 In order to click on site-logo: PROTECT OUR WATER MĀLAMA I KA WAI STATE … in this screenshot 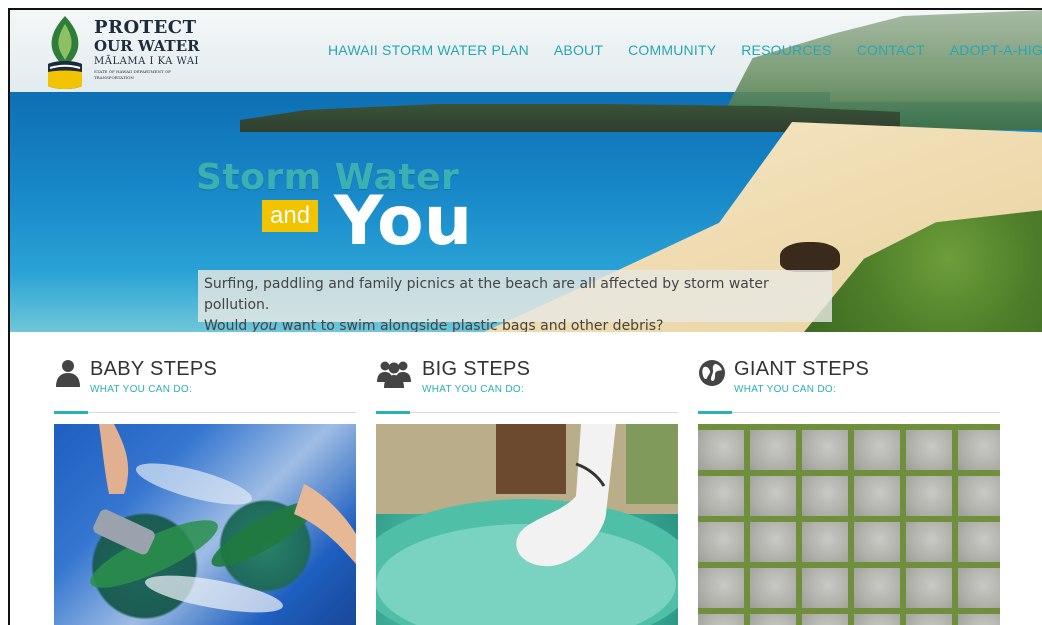, I will do `click(122, 52)`.